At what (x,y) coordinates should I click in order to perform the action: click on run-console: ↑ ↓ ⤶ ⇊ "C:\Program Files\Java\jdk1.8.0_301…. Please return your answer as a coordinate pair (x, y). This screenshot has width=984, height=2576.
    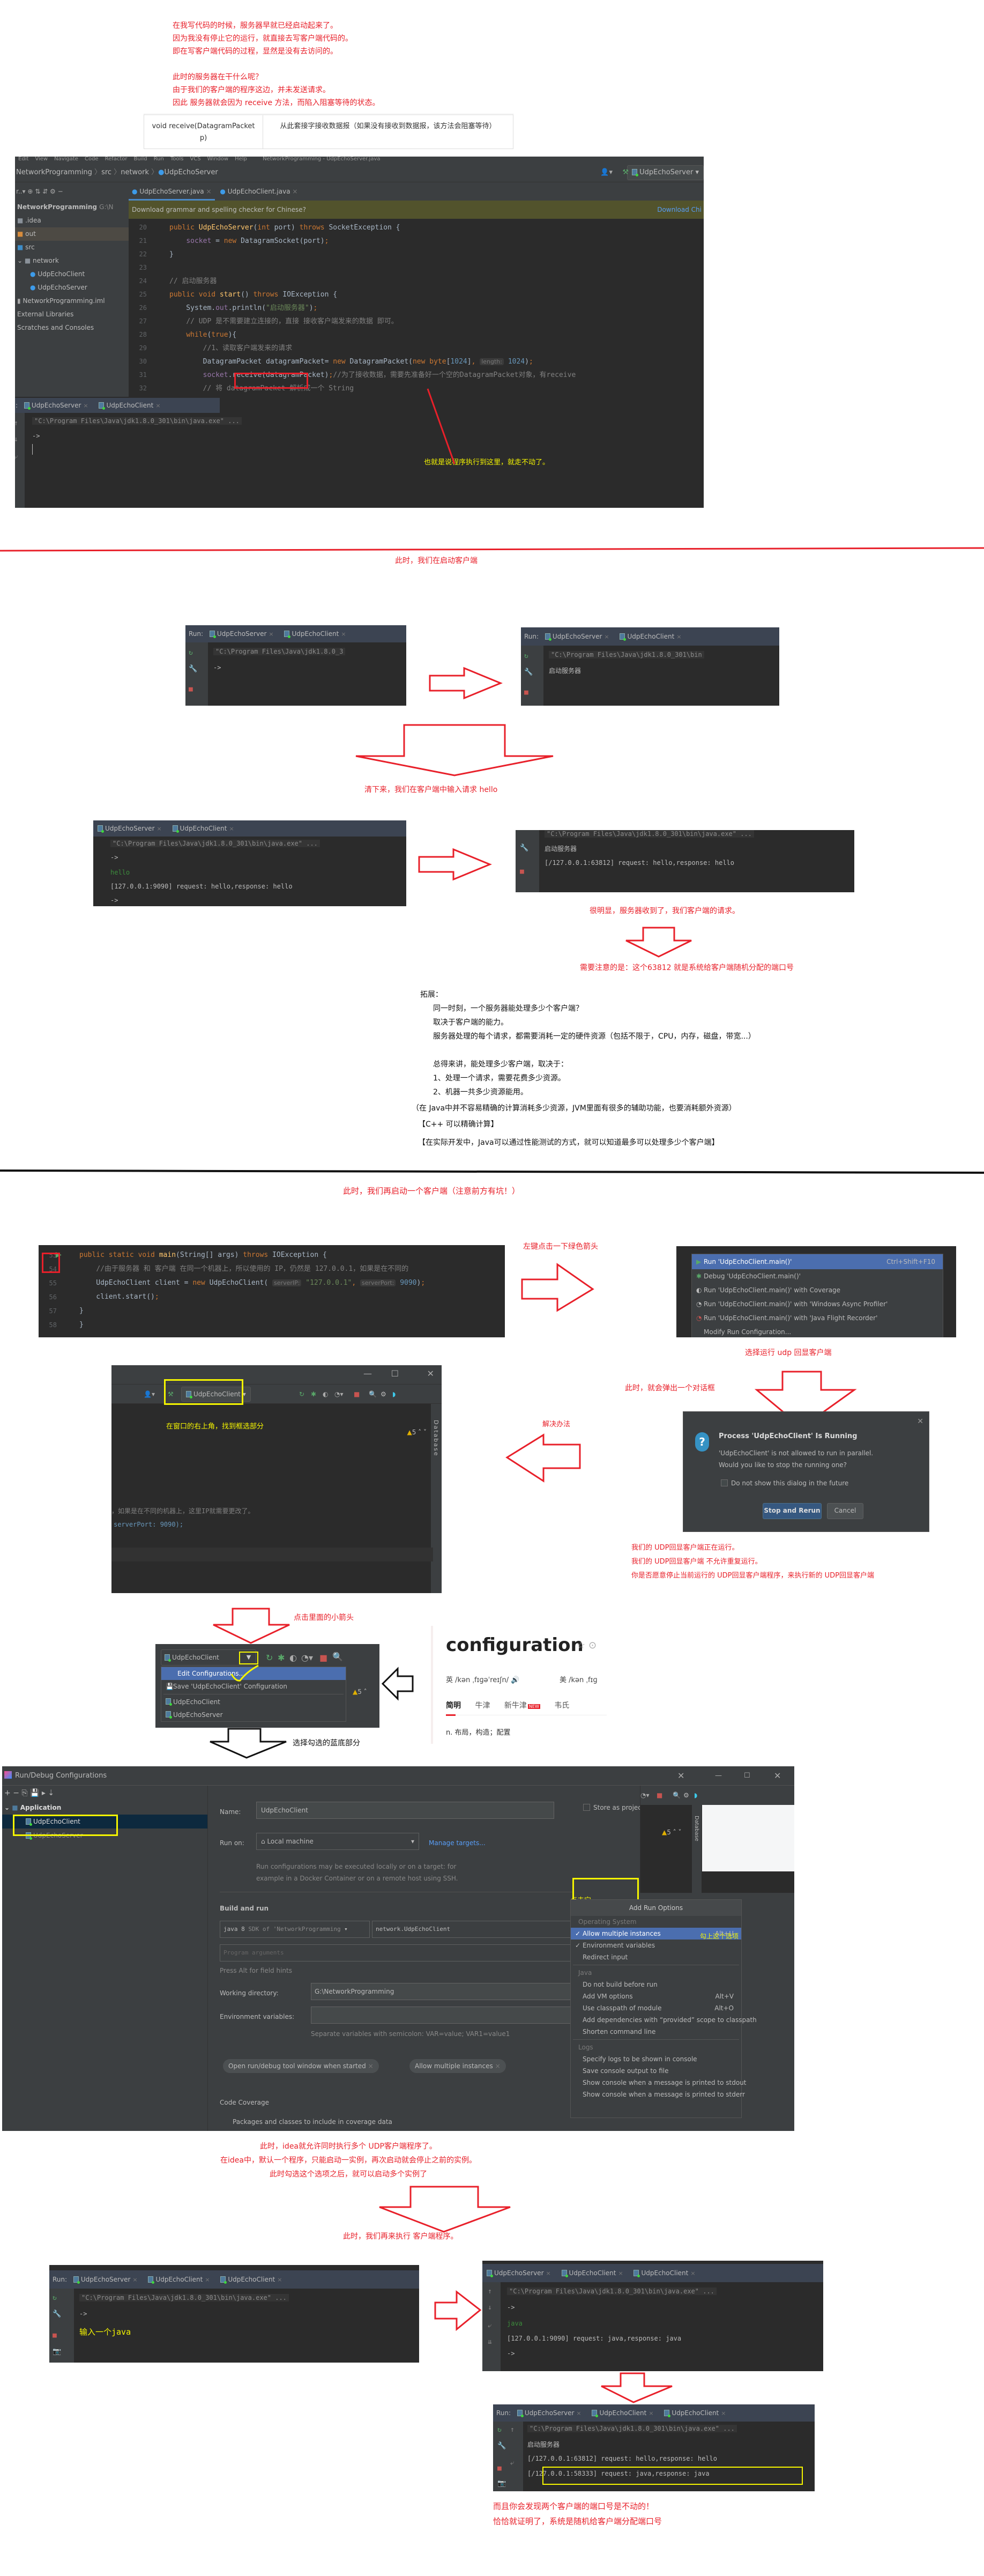
    Looking at the image, I should click on (652, 2326).